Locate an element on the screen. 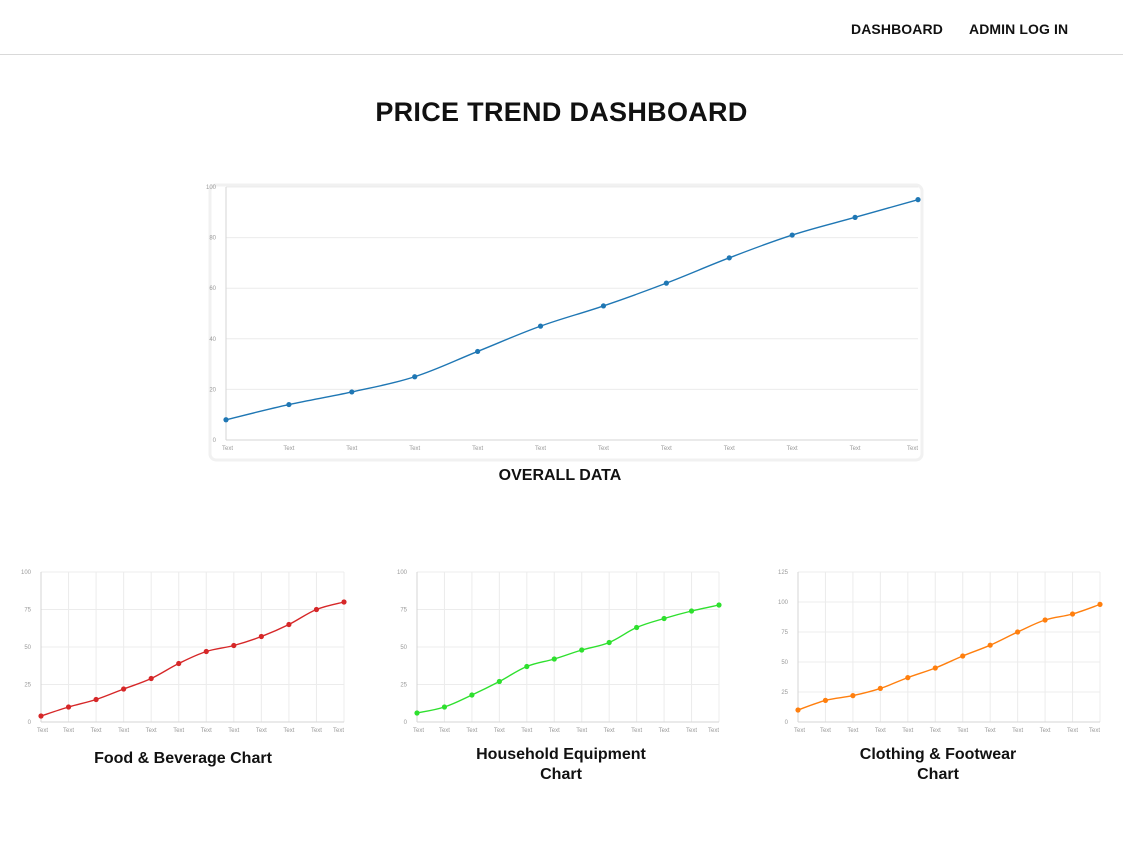 The width and height of the screenshot is (1123, 865). clothing-footwear-caption: Clothing & Footwear Chart is located at coordinates (938, 764).